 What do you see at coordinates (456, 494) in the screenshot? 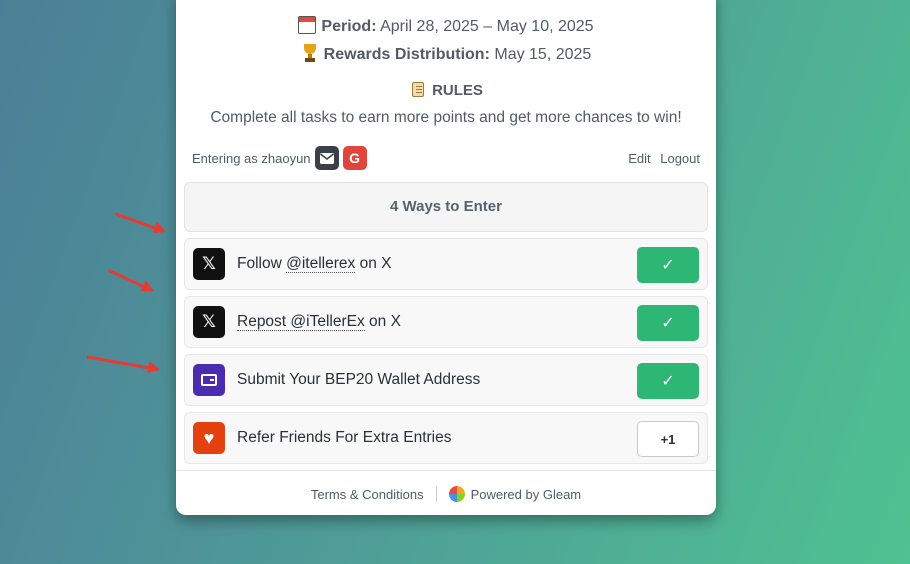
I see `gleam-logo-icon` at bounding box center [456, 494].